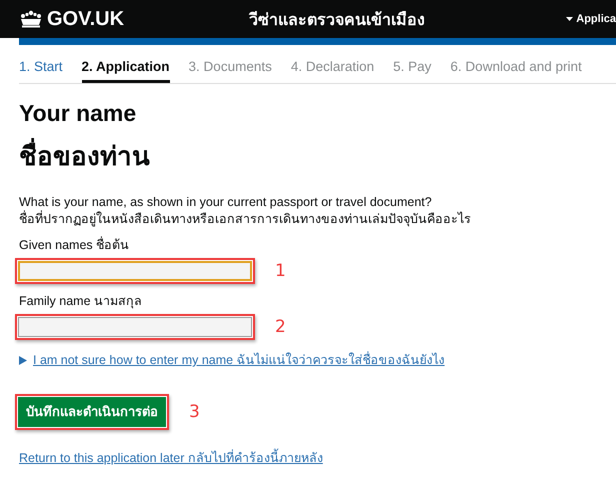 The width and height of the screenshot is (616, 487). What do you see at coordinates (280, 327) in the screenshot?
I see `annotation-number: 2` at bounding box center [280, 327].